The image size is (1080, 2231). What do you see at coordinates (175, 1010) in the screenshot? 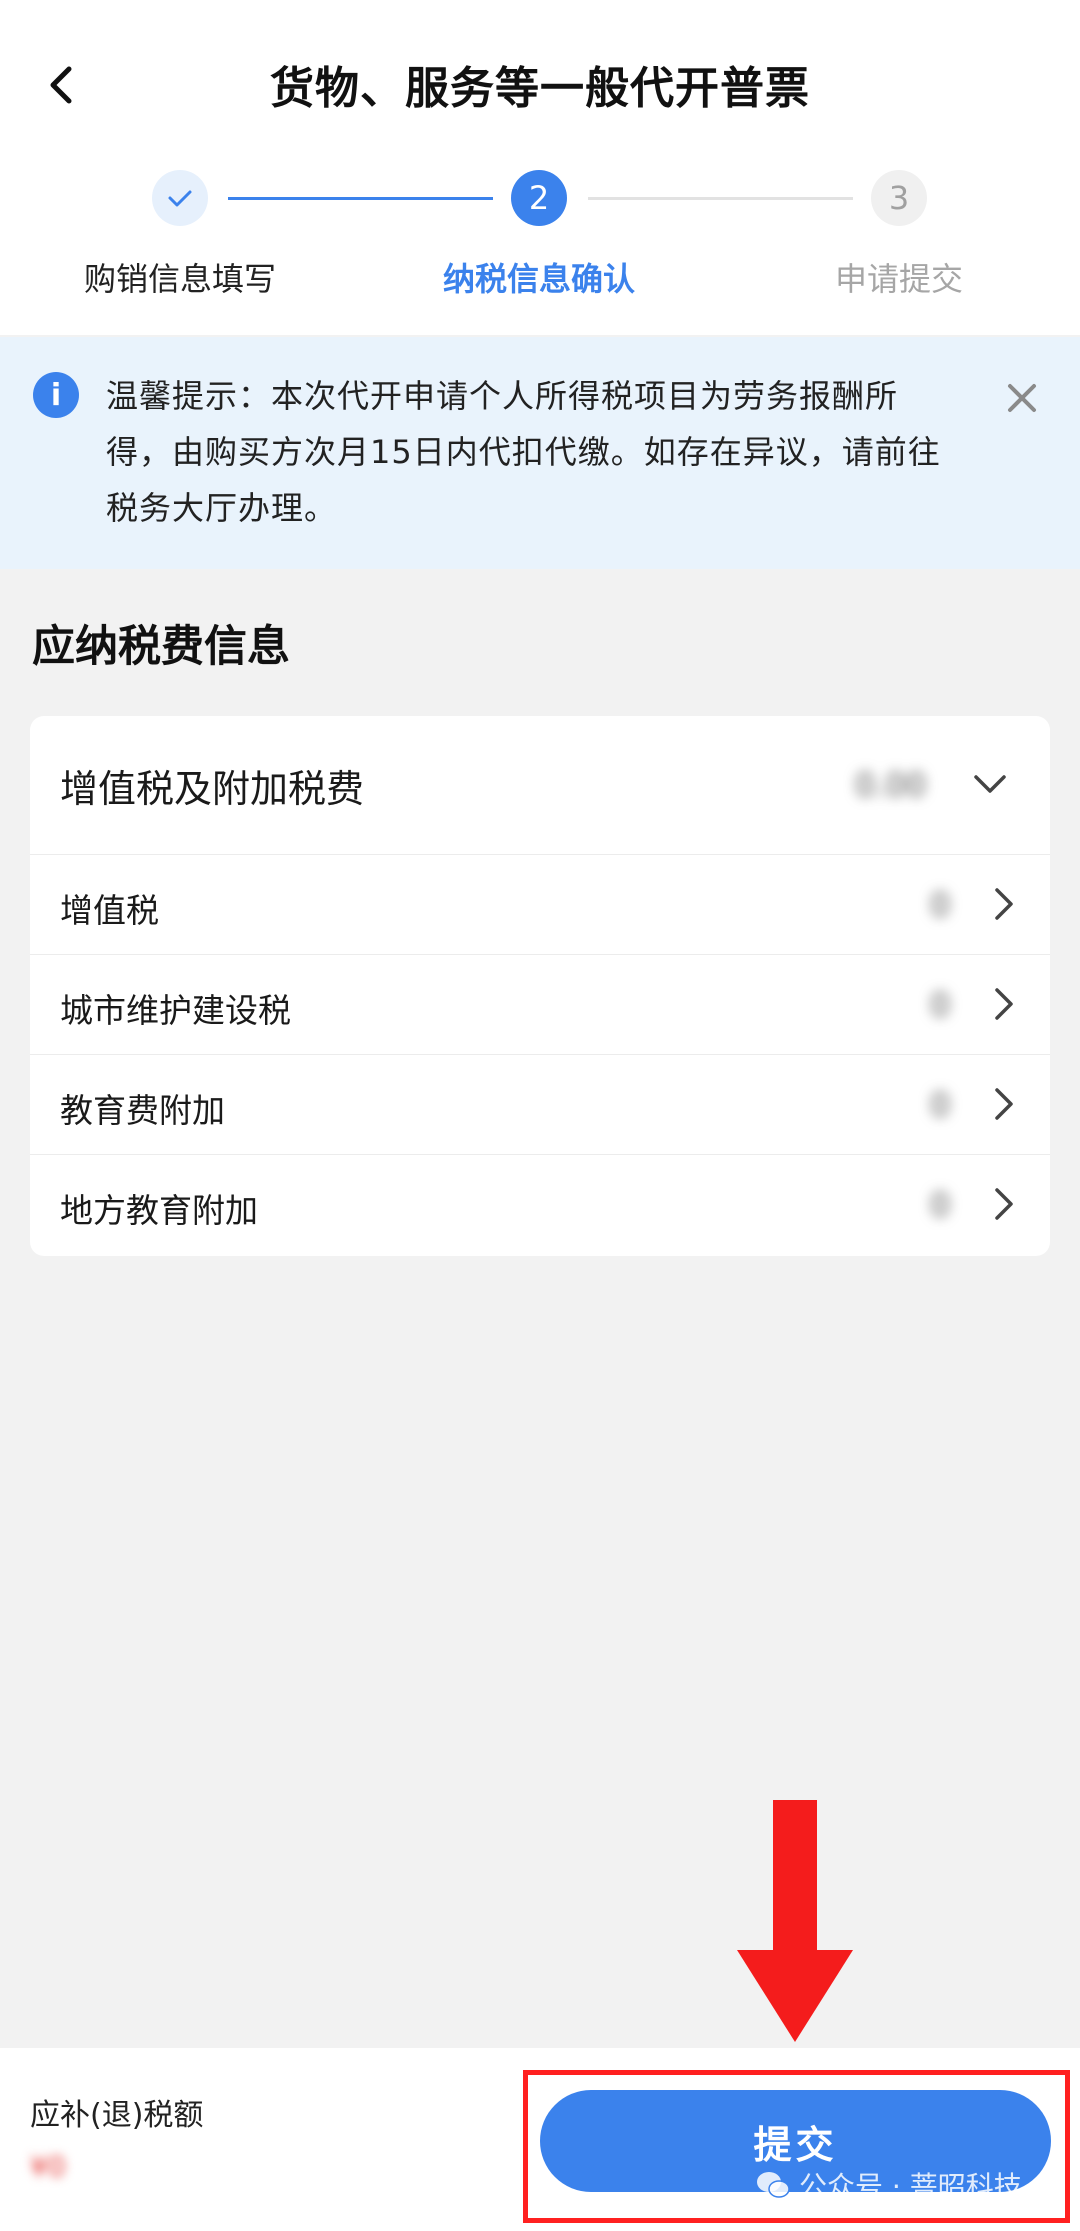
I see `tax-item-label: 城市维护建设税` at bounding box center [175, 1010].